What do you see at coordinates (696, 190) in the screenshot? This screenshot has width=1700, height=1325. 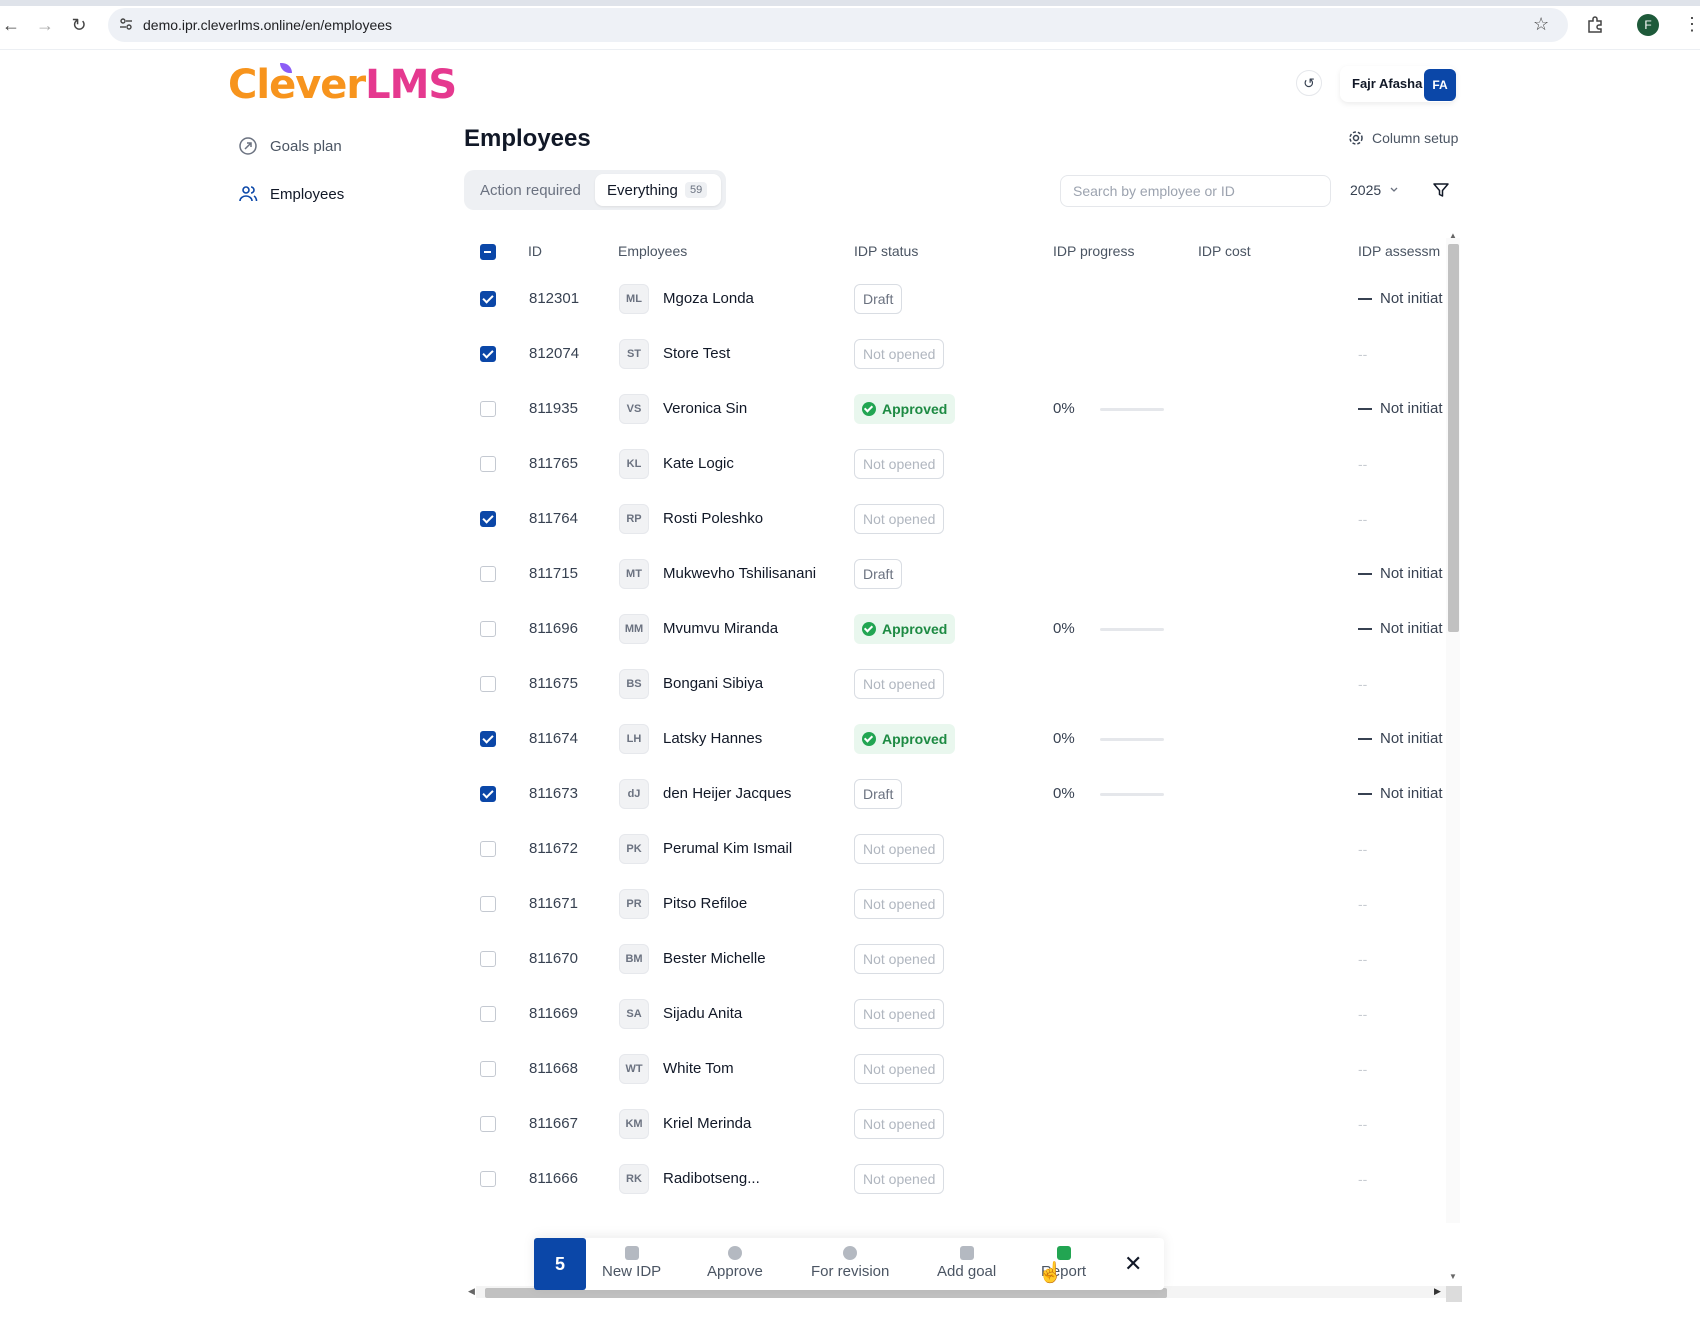 I see `tab-count-badge: 59` at bounding box center [696, 190].